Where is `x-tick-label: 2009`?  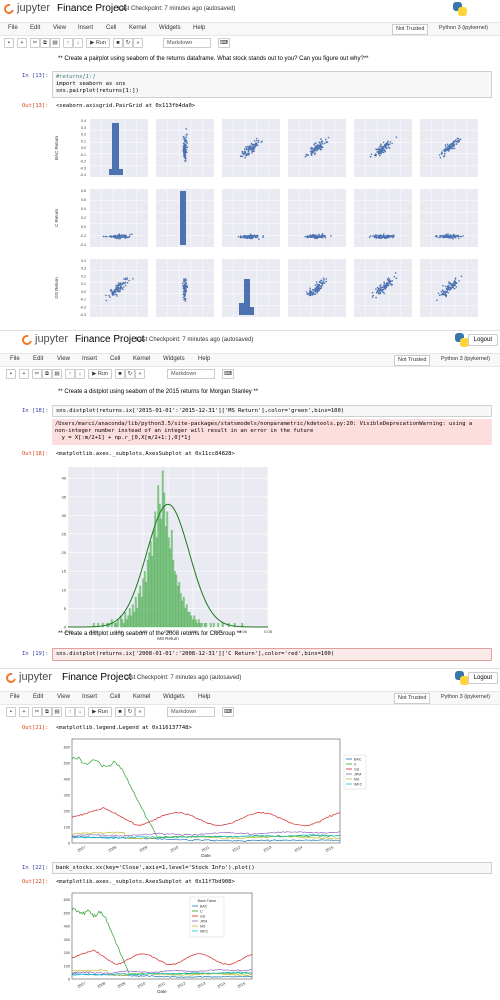
x-tick-label: 2009 is located at coordinates (121, 985).